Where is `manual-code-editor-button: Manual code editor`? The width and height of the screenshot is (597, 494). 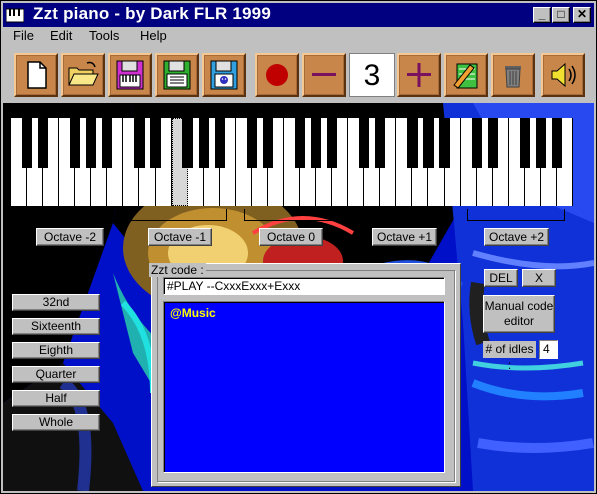 manual-code-editor-button: Manual code editor is located at coordinates (519, 314).